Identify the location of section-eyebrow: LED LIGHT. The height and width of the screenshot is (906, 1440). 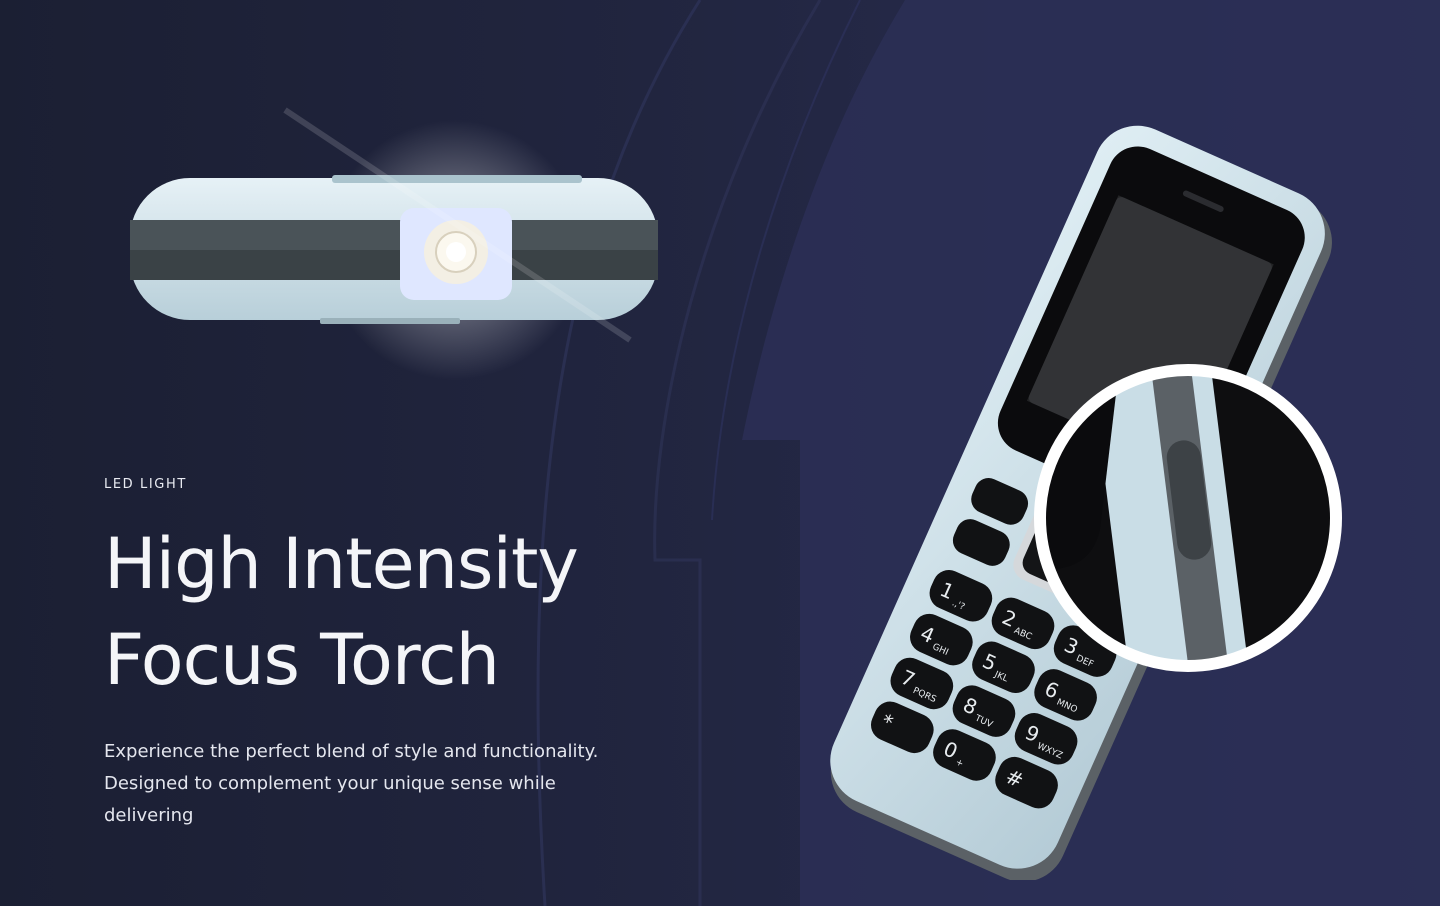
(145, 484).